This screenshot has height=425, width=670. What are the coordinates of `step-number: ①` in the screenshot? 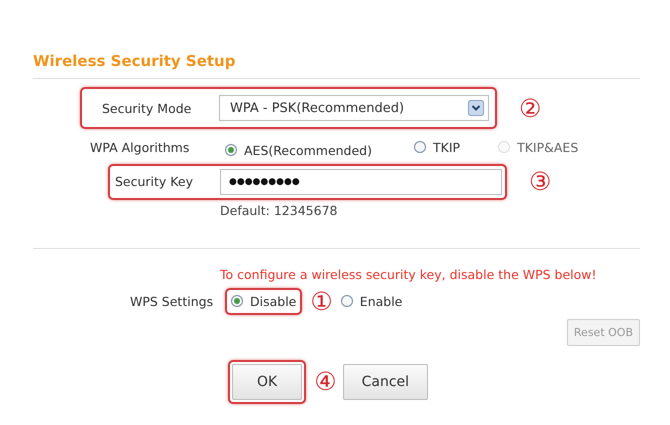 It's located at (321, 301).